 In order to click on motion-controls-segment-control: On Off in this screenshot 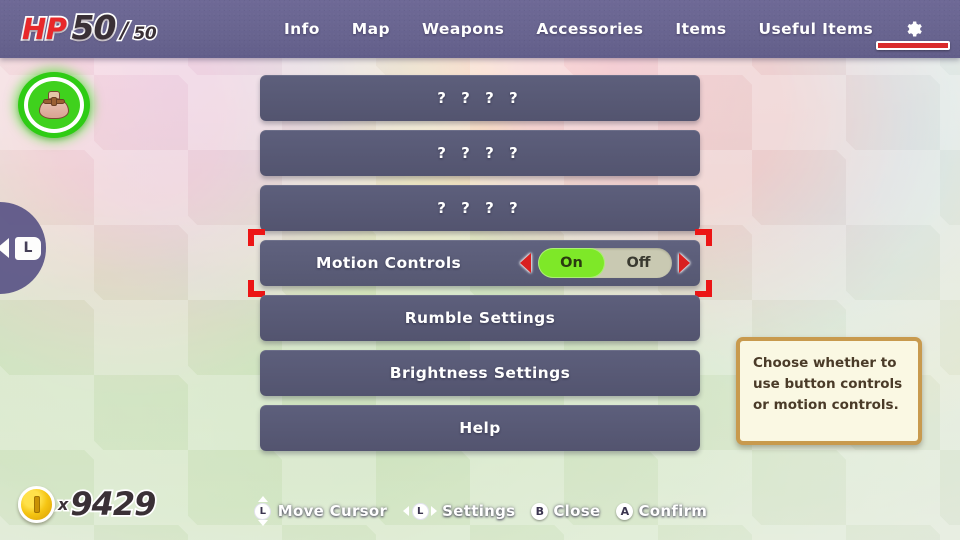, I will do `click(605, 263)`.